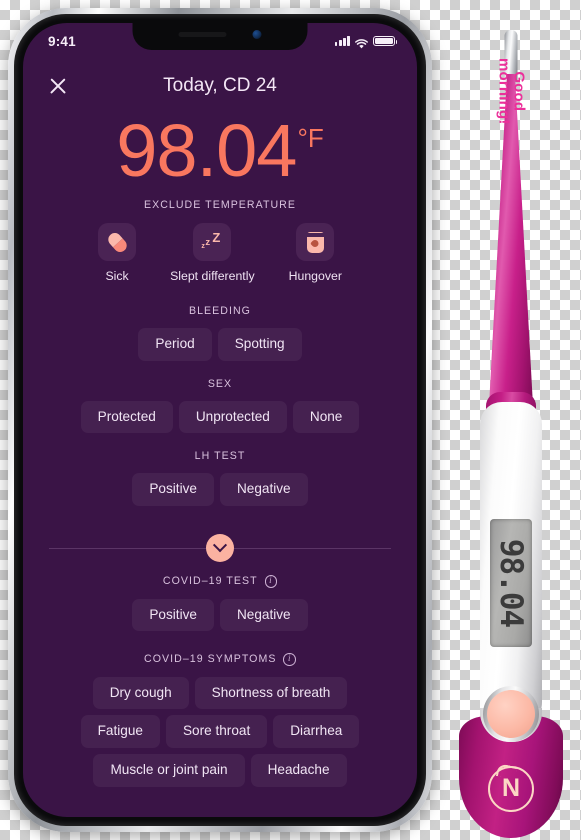 The width and height of the screenshot is (581, 840). What do you see at coordinates (220, 311) in the screenshot?
I see `section-title-bleeding: BLEEDING` at bounding box center [220, 311].